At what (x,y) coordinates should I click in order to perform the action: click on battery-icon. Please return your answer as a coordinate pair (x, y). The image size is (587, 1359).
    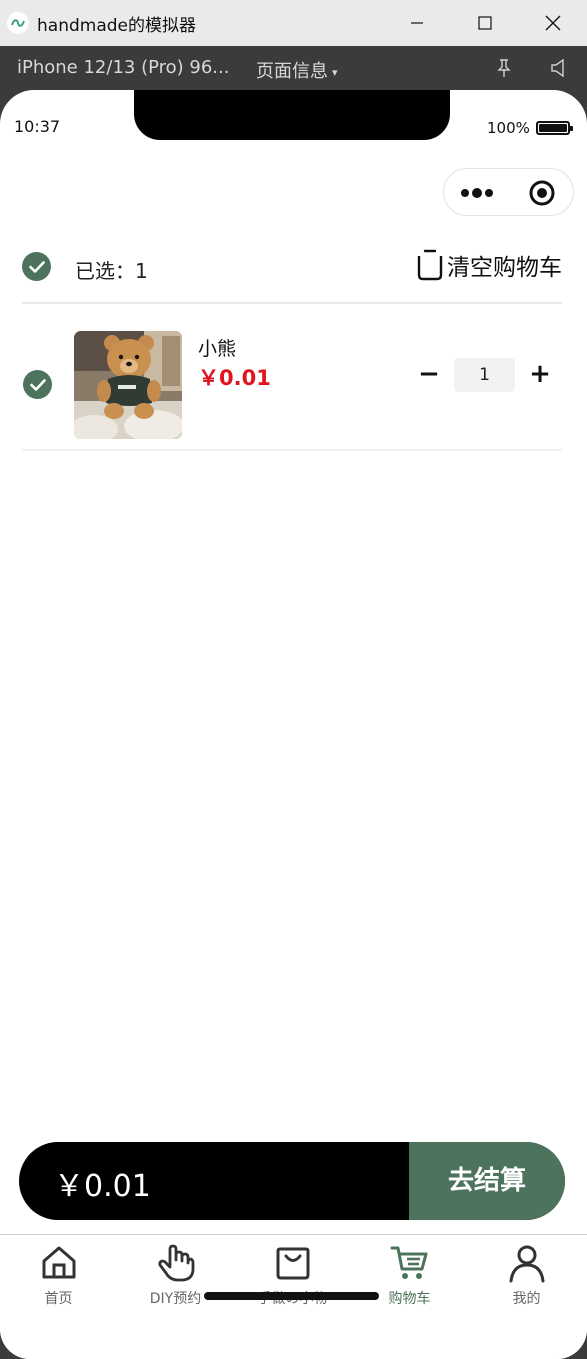
    Looking at the image, I should click on (554, 128).